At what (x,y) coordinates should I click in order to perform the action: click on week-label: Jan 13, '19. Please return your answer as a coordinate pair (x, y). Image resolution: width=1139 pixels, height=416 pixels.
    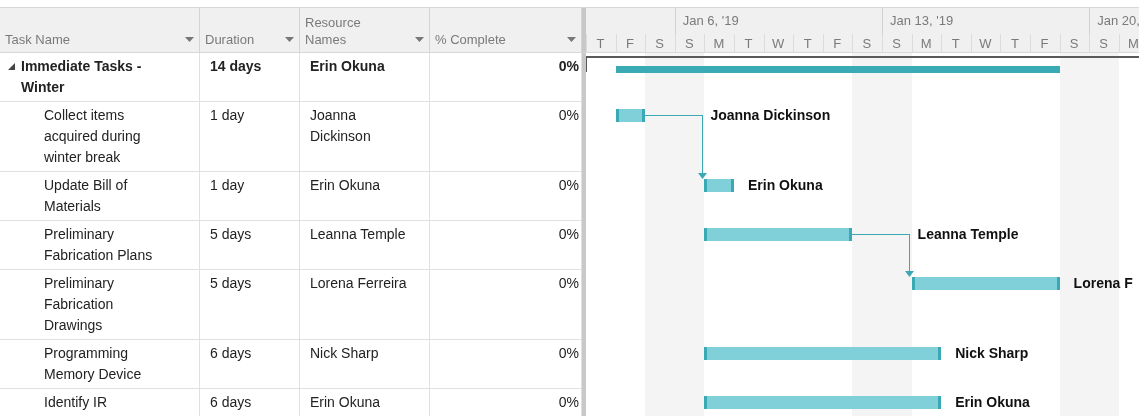
    Looking at the image, I should click on (922, 21).